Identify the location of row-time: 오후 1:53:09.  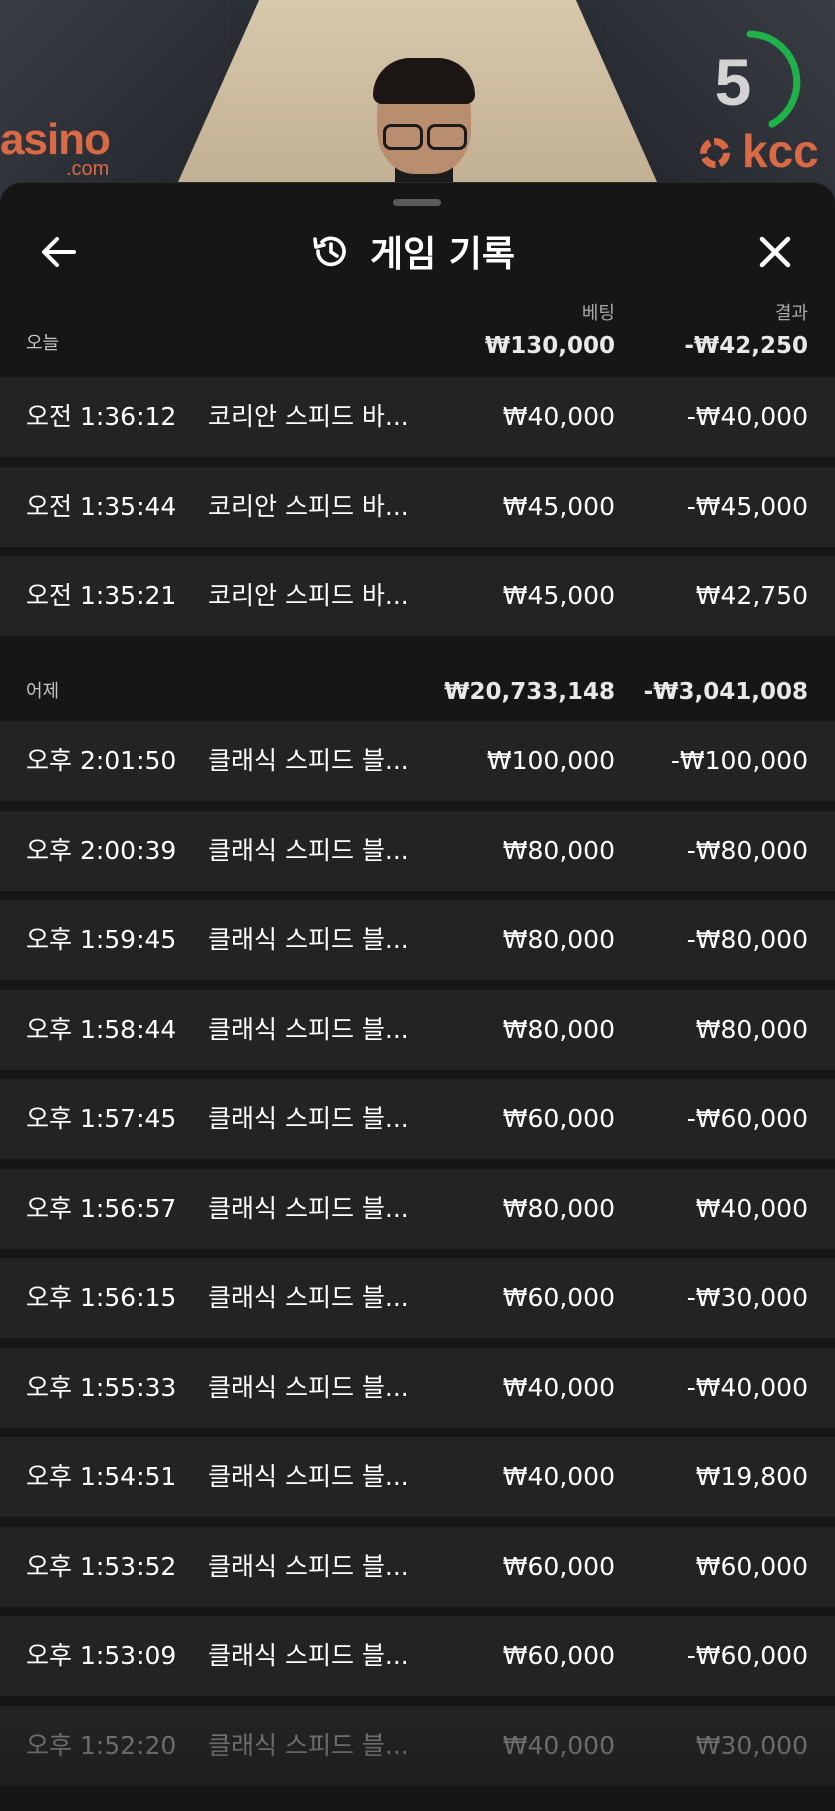
(101, 1655).